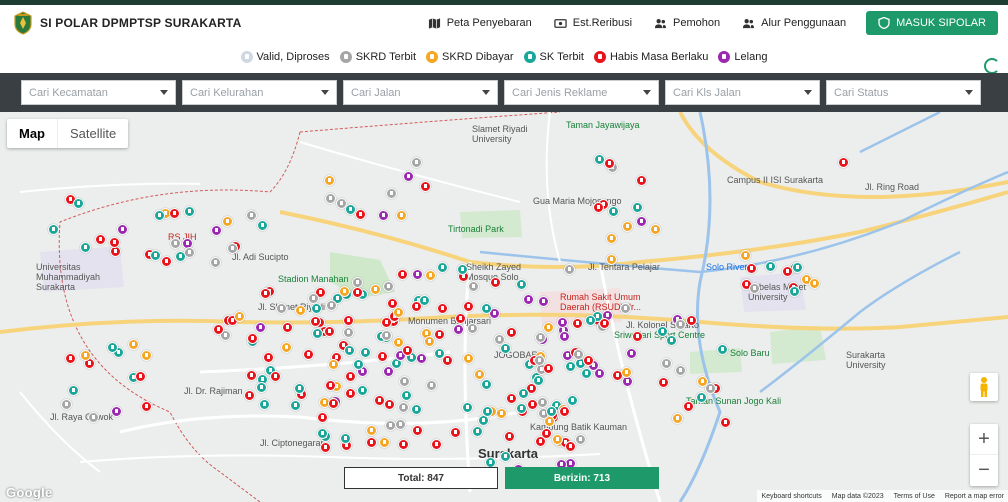  I want to click on keyboard-shortcuts-link: Keyboard shortcuts, so click(791, 496).